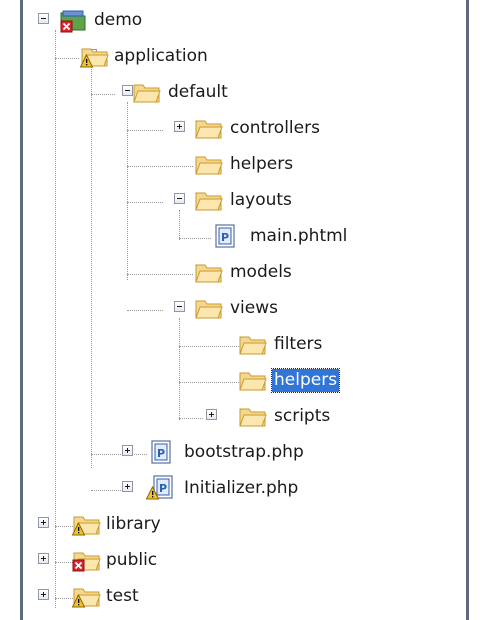 The width and height of the screenshot is (489, 620). I want to click on tree-node-views: views, so click(244, 308).